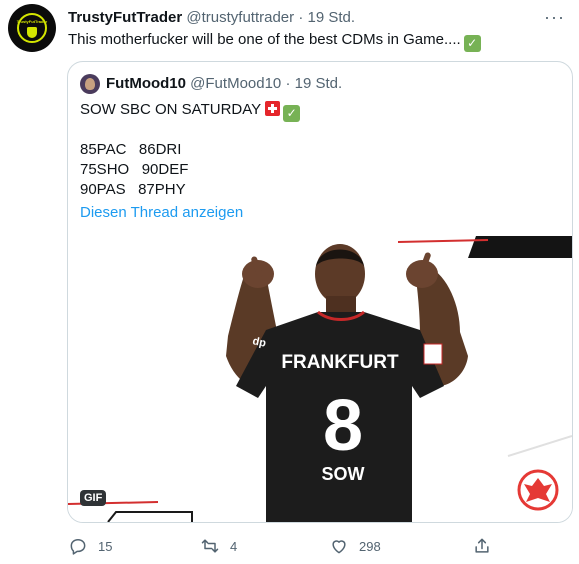  Describe the element at coordinates (90, 84) in the screenshot. I see `quoted-author-avatar` at that location.